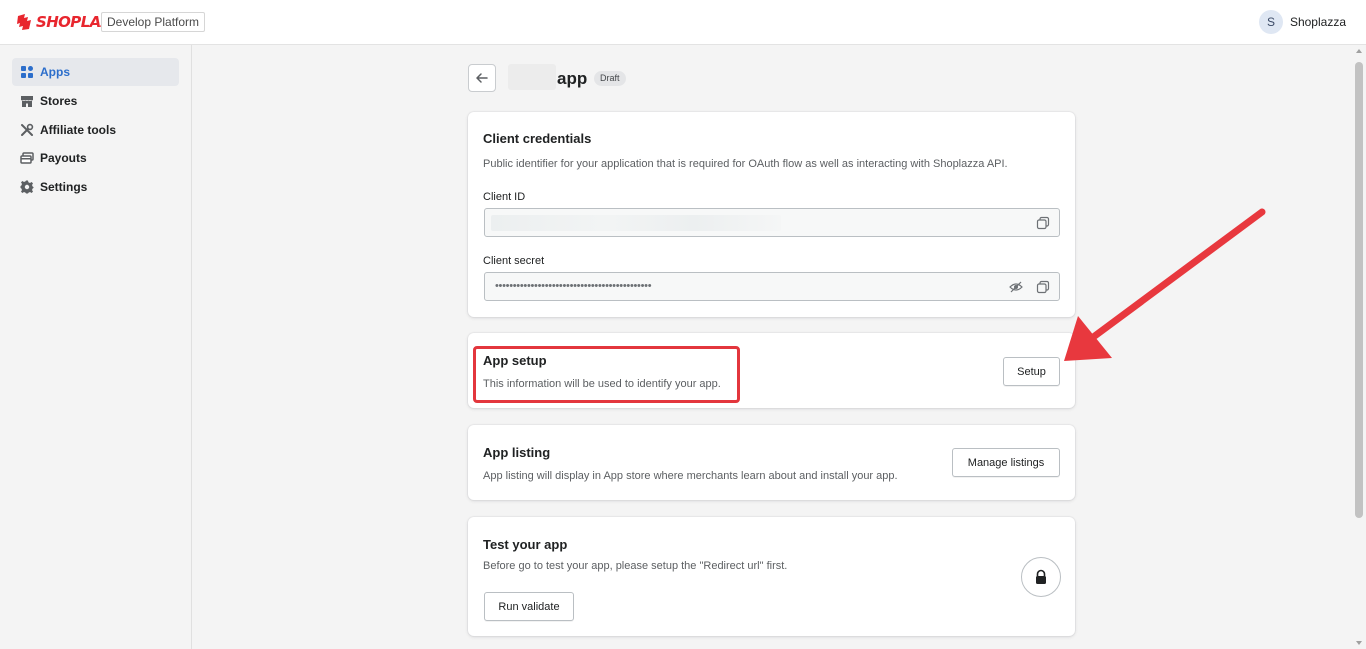 This screenshot has width=1366, height=649. Describe the element at coordinates (517, 452) in the screenshot. I see `card-title: App listing` at that location.